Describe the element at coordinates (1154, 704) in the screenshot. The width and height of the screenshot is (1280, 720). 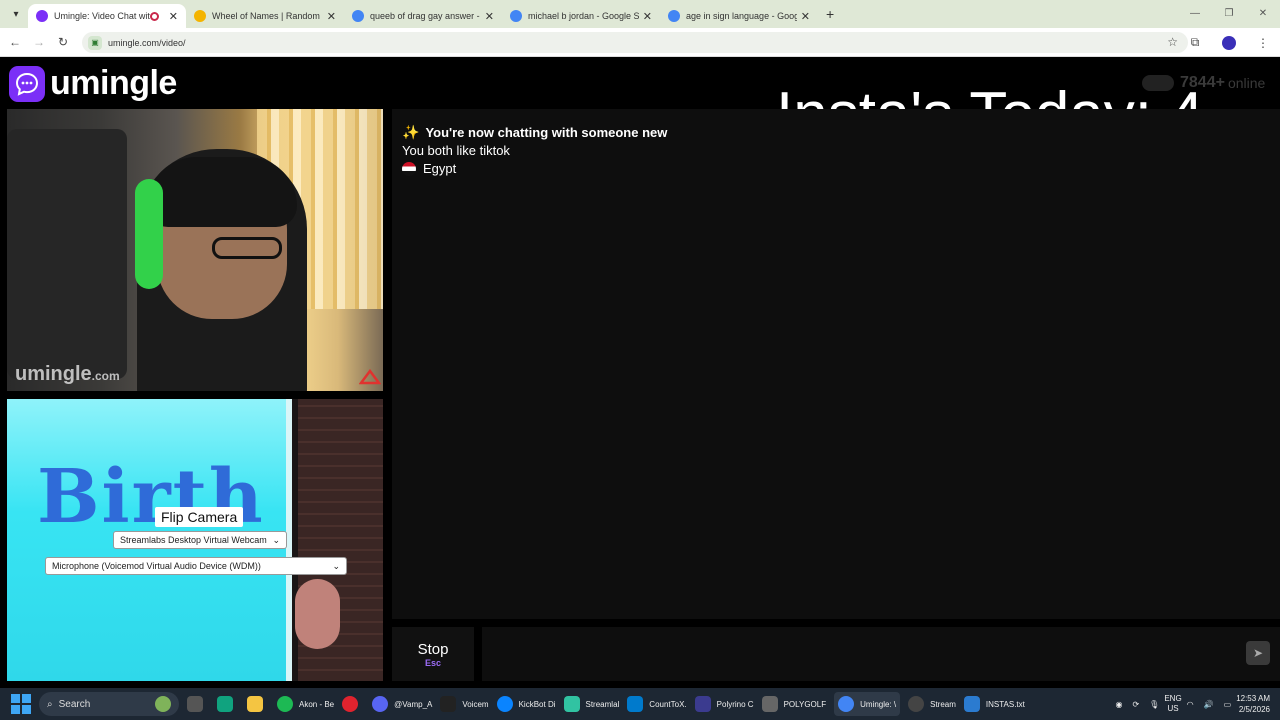
I see `microphone-tray-icon: 🎙` at that location.